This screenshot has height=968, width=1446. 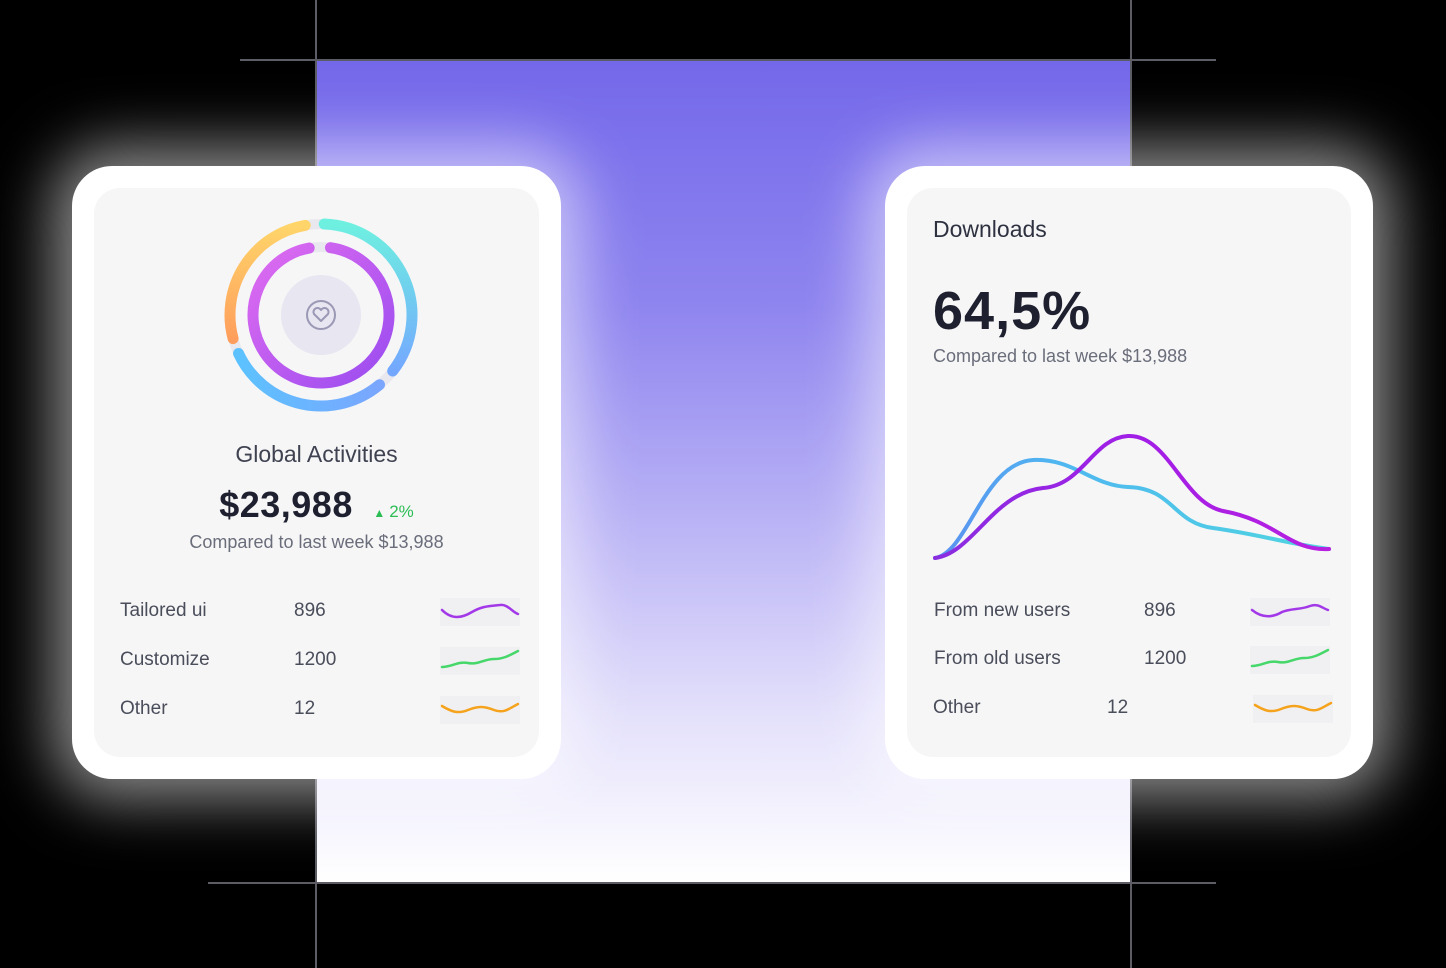 I want to click on card-title: Downloads, so click(x=990, y=229).